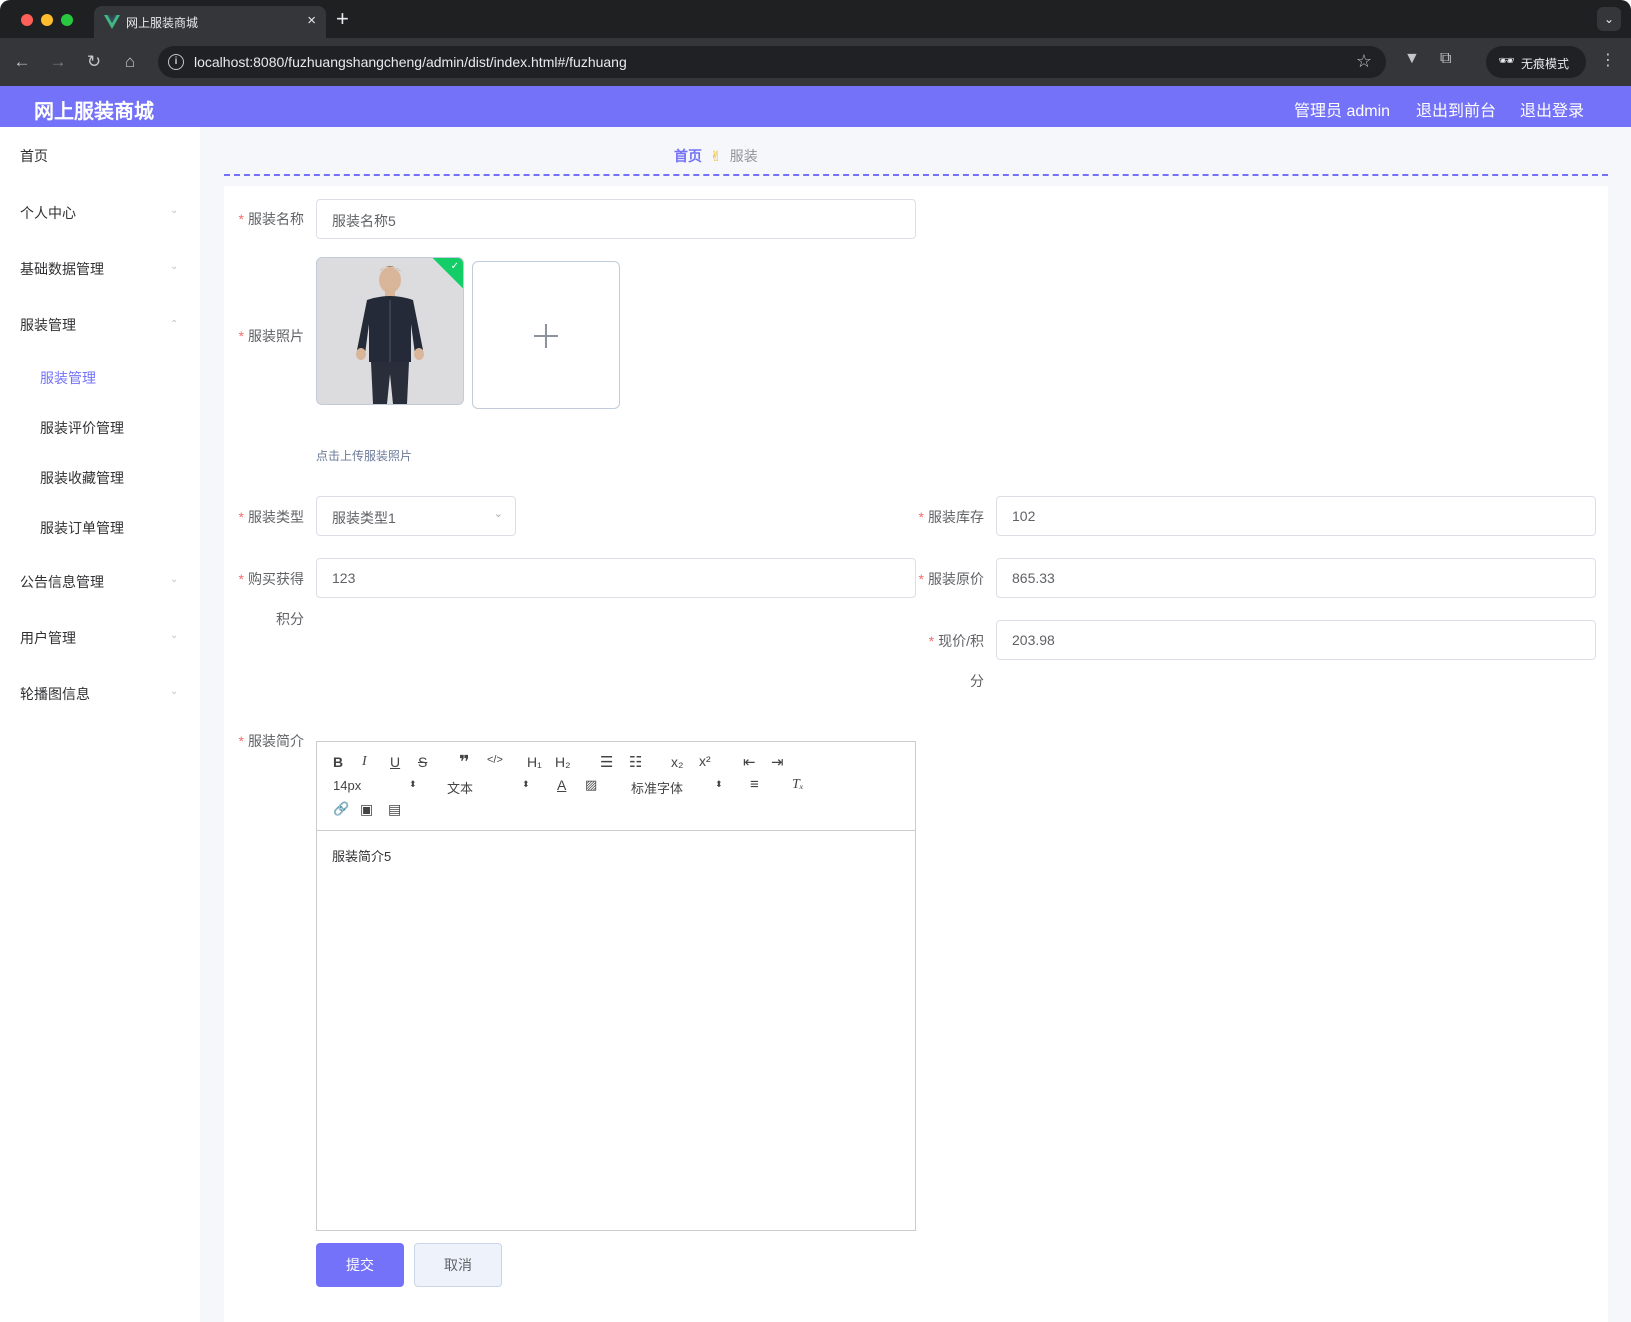  What do you see at coordinates (777, 762) in the screenshot?
I see `indent-icon: ⇥` at bounding box center [777, 762].